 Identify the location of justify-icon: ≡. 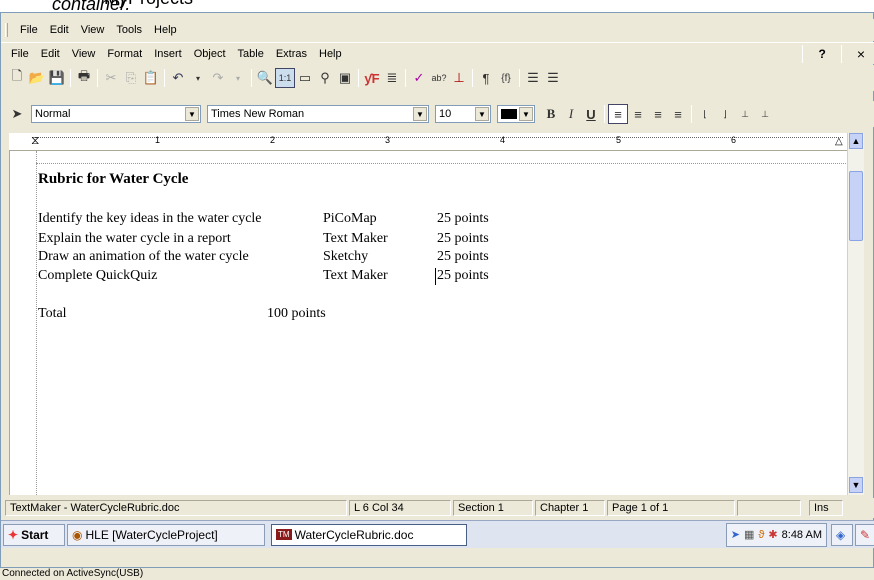
(678, 114).